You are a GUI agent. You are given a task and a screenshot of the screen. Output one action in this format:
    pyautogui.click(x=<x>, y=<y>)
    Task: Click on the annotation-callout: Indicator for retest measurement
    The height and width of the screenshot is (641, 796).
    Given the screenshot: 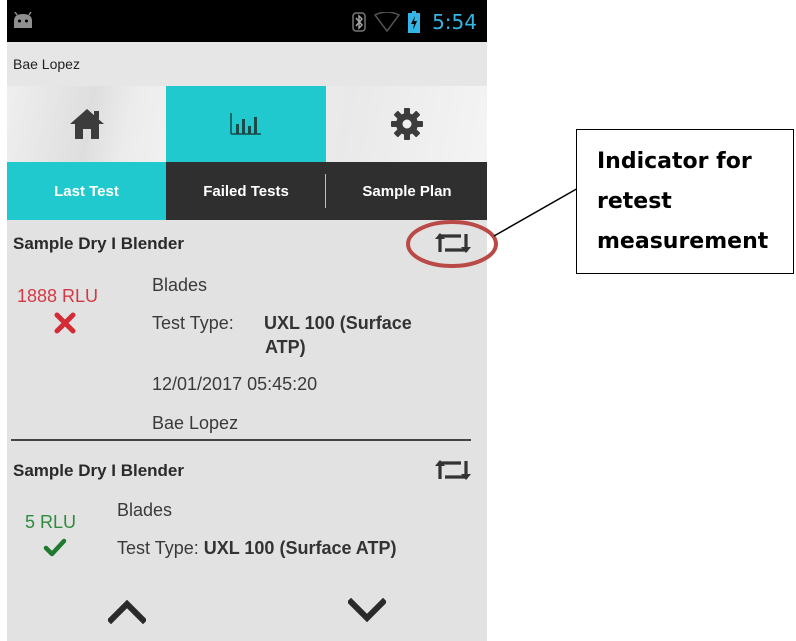 What is the action you would take?
    pyautogui.click(x=685, y=201)
    